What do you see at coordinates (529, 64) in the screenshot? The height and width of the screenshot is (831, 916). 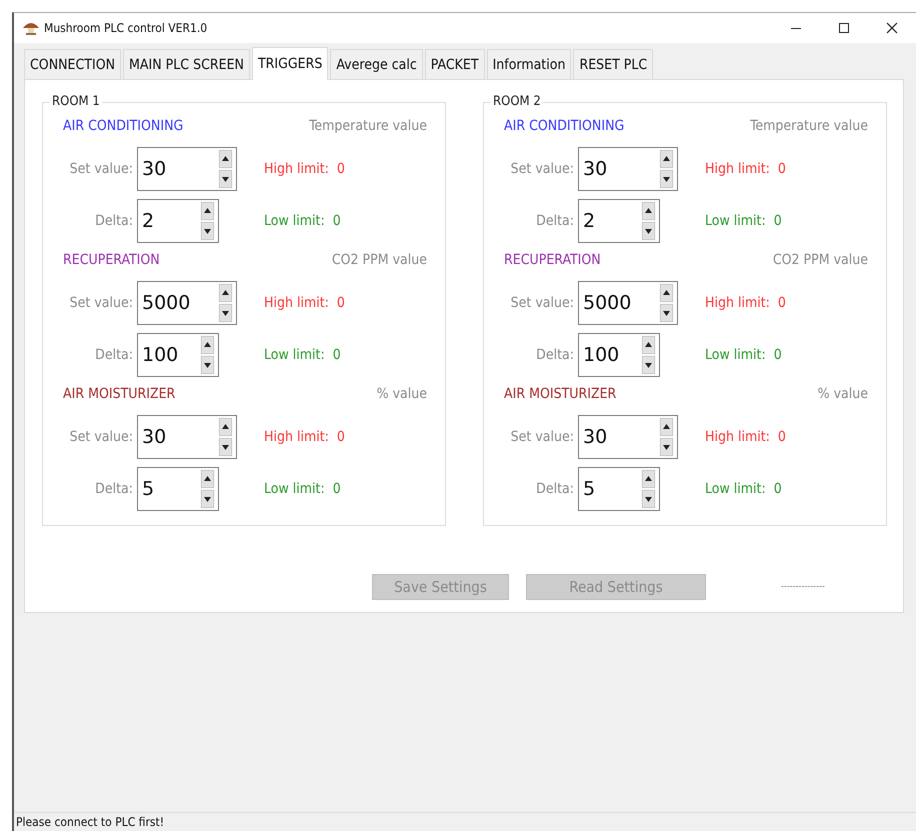 I see `tab: Information` at bounding box center [529, 64].